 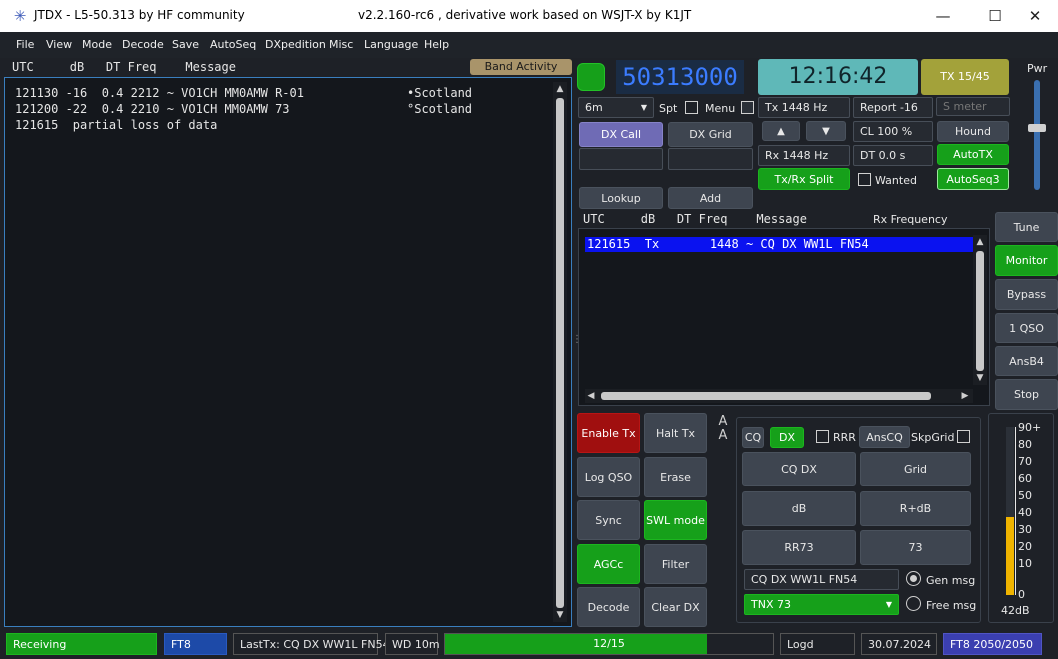 I want to click on rx-frequency-pane: 121615 Tx 1448 ~ CQ DX WW1L FN54 ▲ ▼ ◀ ▶, so click(x=784, y=317).